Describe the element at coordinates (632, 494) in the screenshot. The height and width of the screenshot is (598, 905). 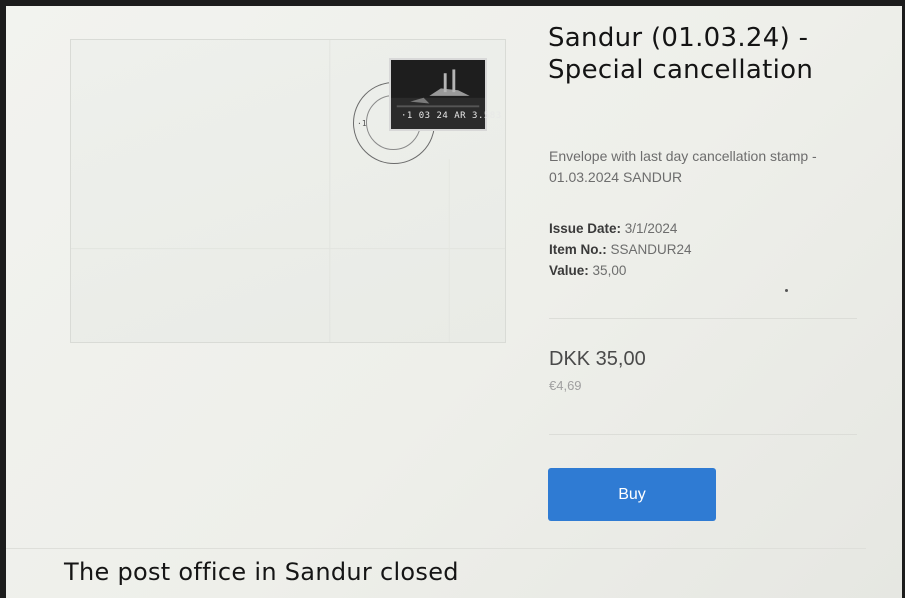
I see `buy-button: Buy` at that location.